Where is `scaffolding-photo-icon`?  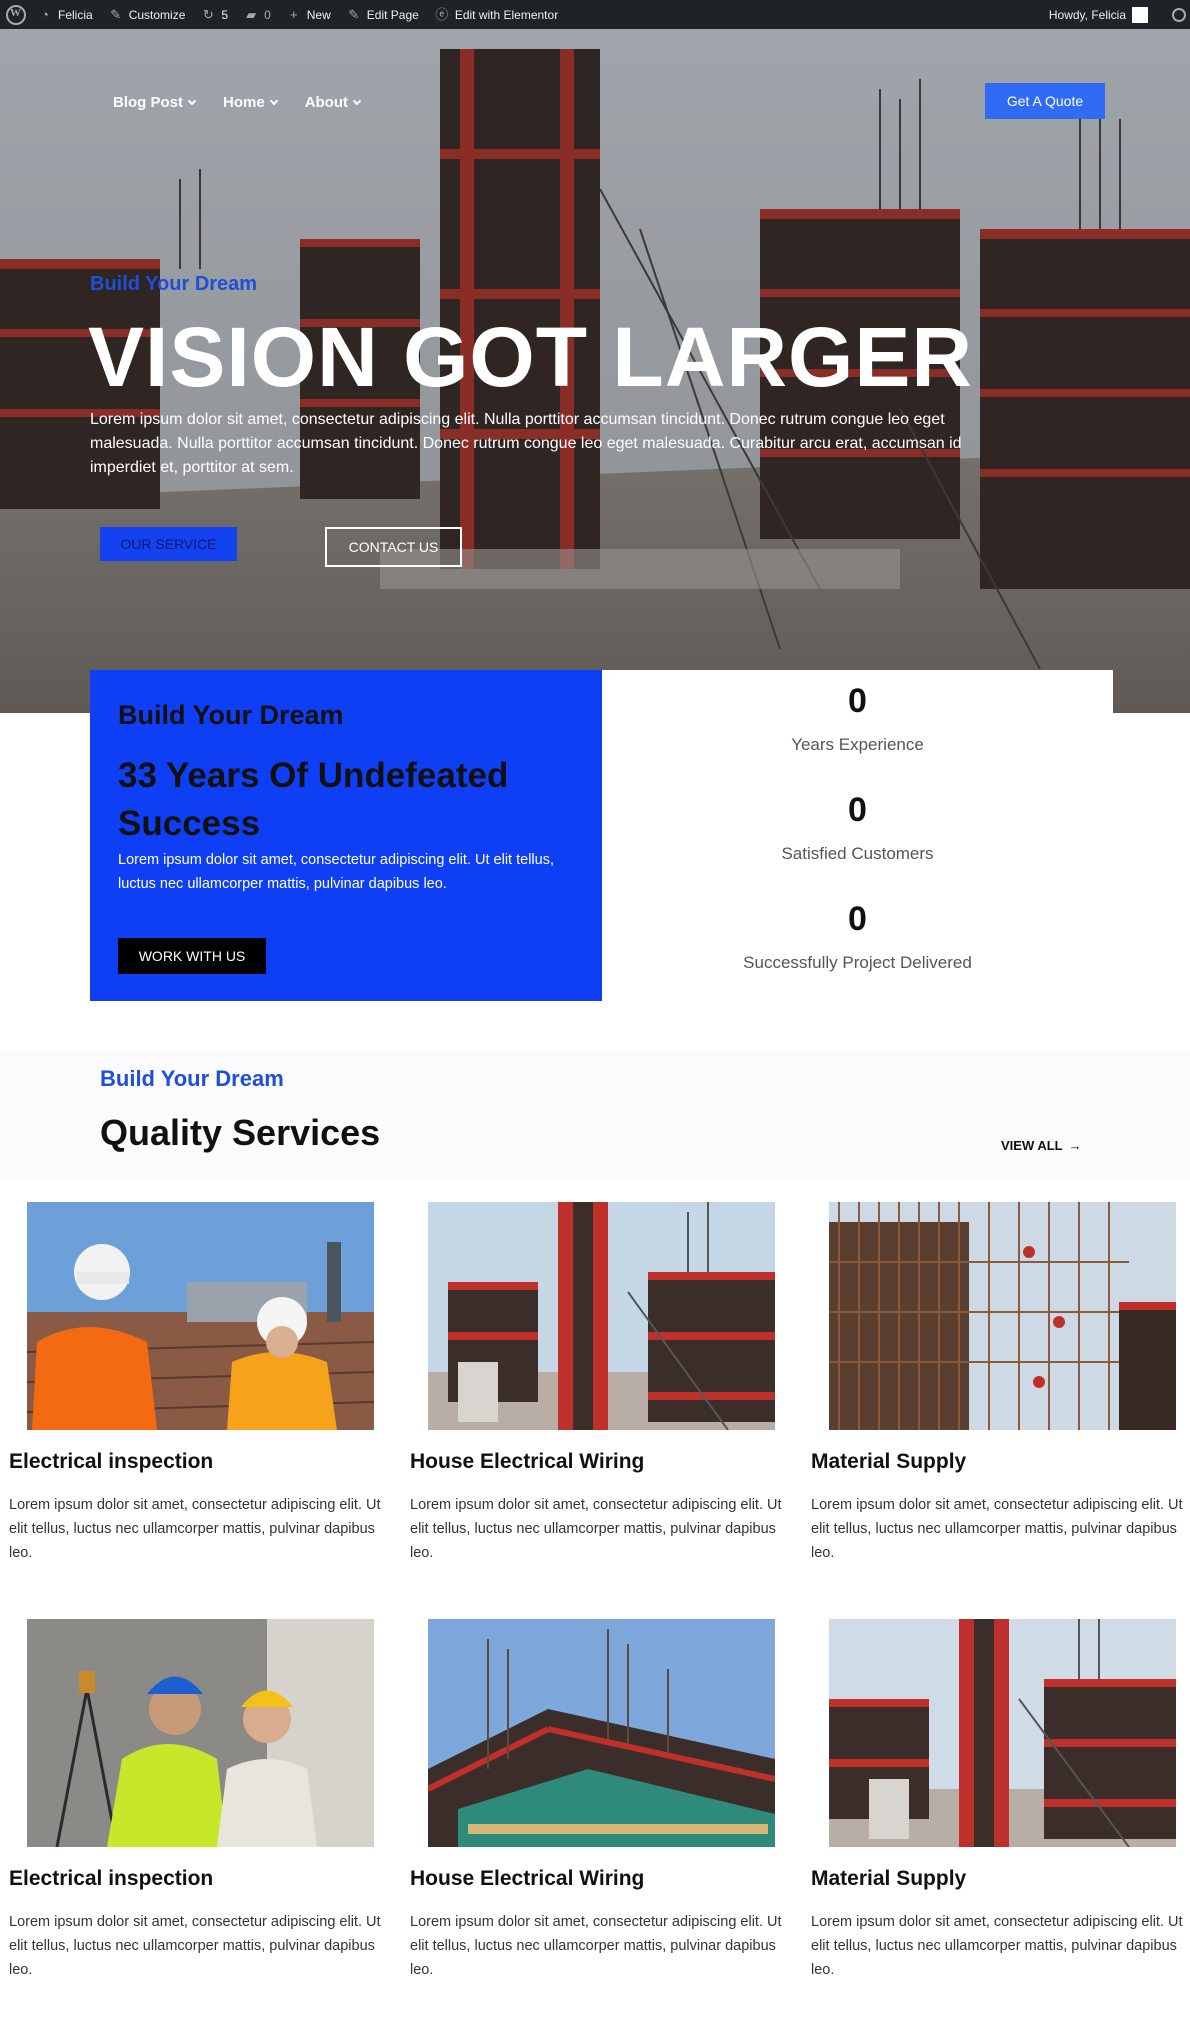 scaffolding-photo-icon is located at coordinates (601, 1733).